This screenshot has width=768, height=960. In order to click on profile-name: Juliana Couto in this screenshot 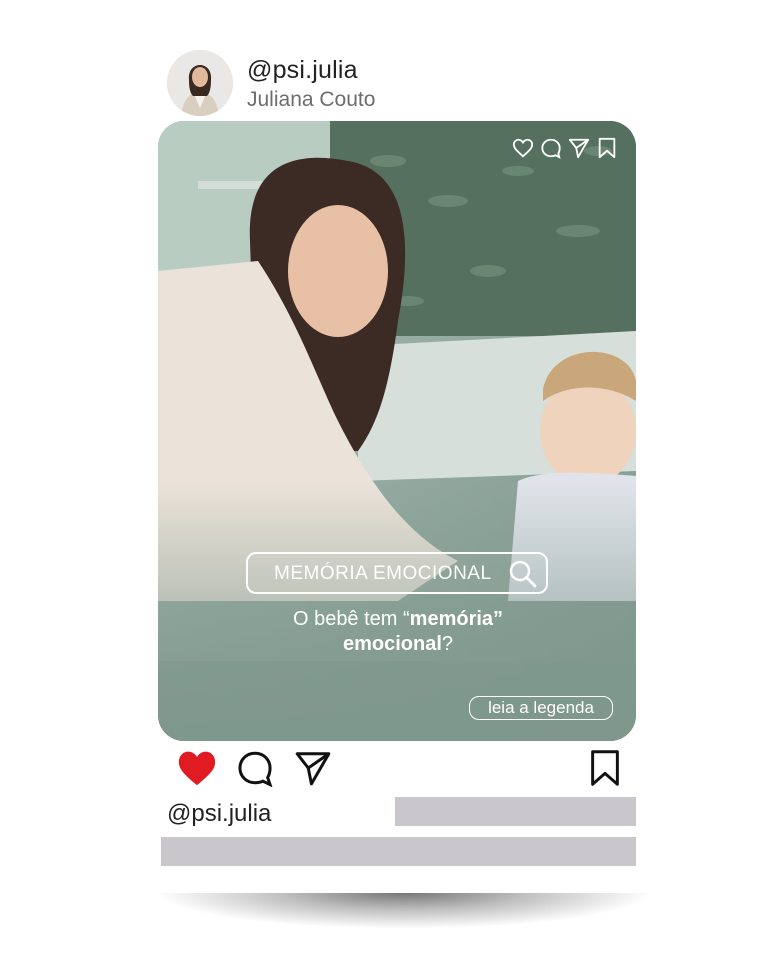, I will do `click(311, 99)`.